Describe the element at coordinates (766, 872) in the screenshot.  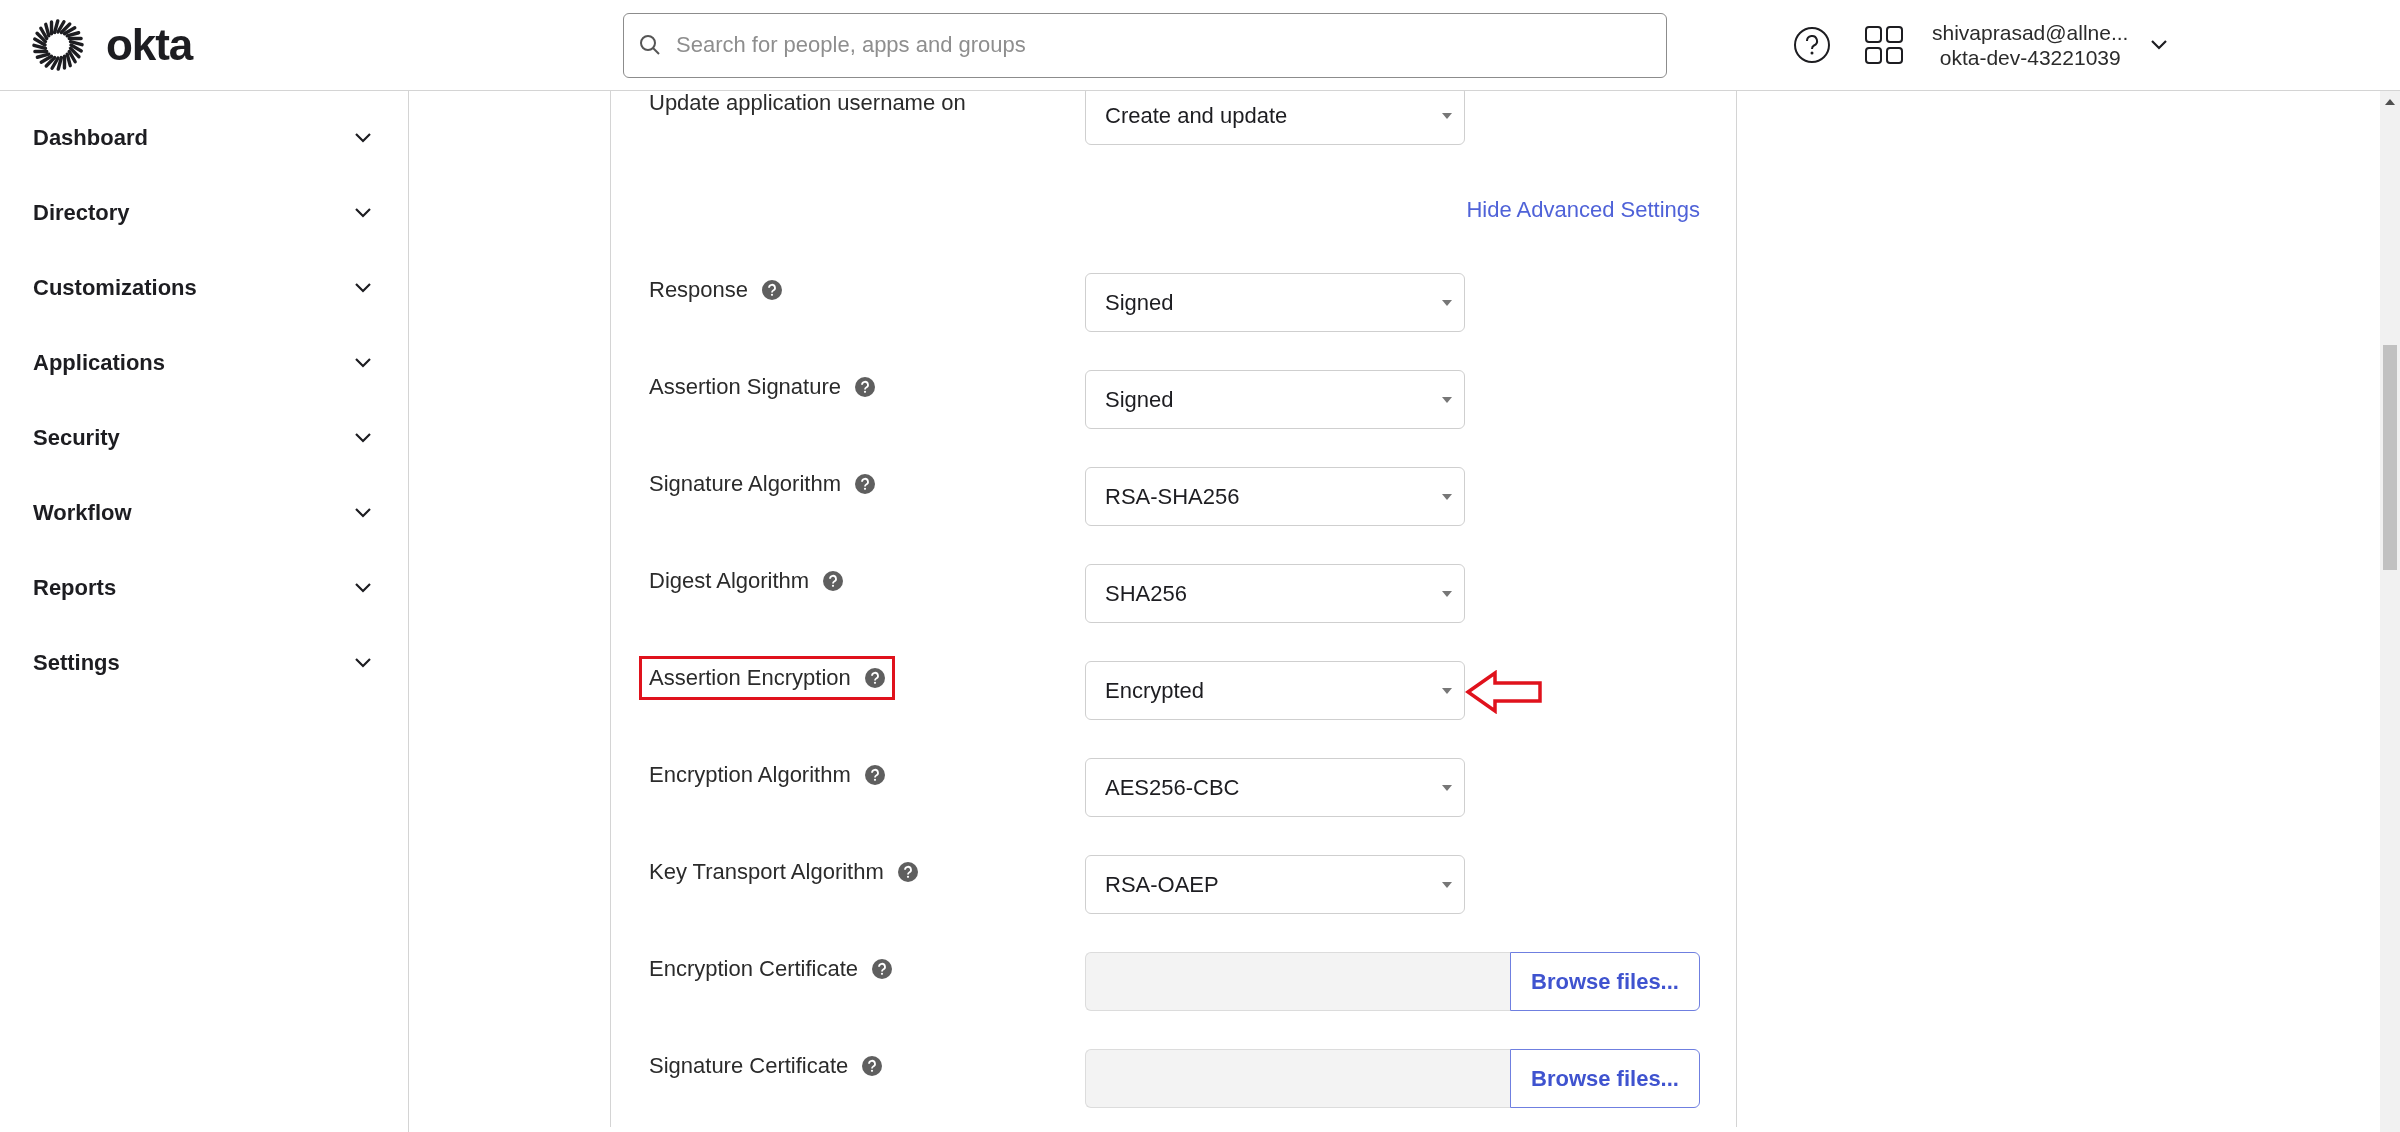
I see `field-label: Key Transport Algorithm` at that location.